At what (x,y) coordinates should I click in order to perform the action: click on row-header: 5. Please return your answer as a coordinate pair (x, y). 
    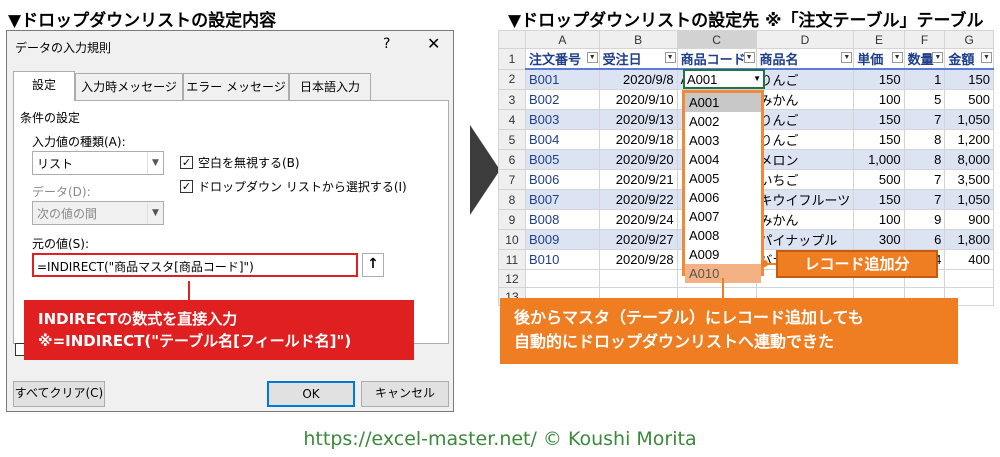
    Looking at the image, I should click on (512, 139).